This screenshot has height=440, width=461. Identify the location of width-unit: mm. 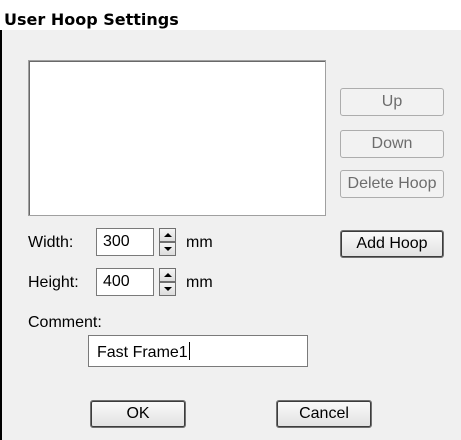
(199, 242).